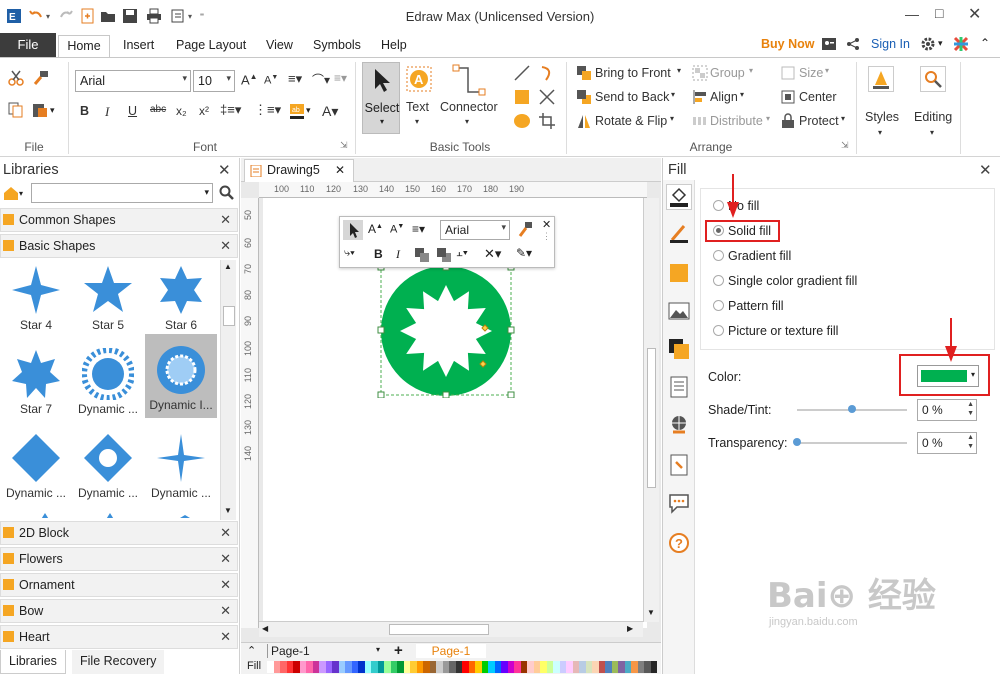 This screenshot has width=1000, height=674. Describe the element at coordinates (880, 132) in the screenshot. I see `styles-dropdown-icon: ▾` at that location.